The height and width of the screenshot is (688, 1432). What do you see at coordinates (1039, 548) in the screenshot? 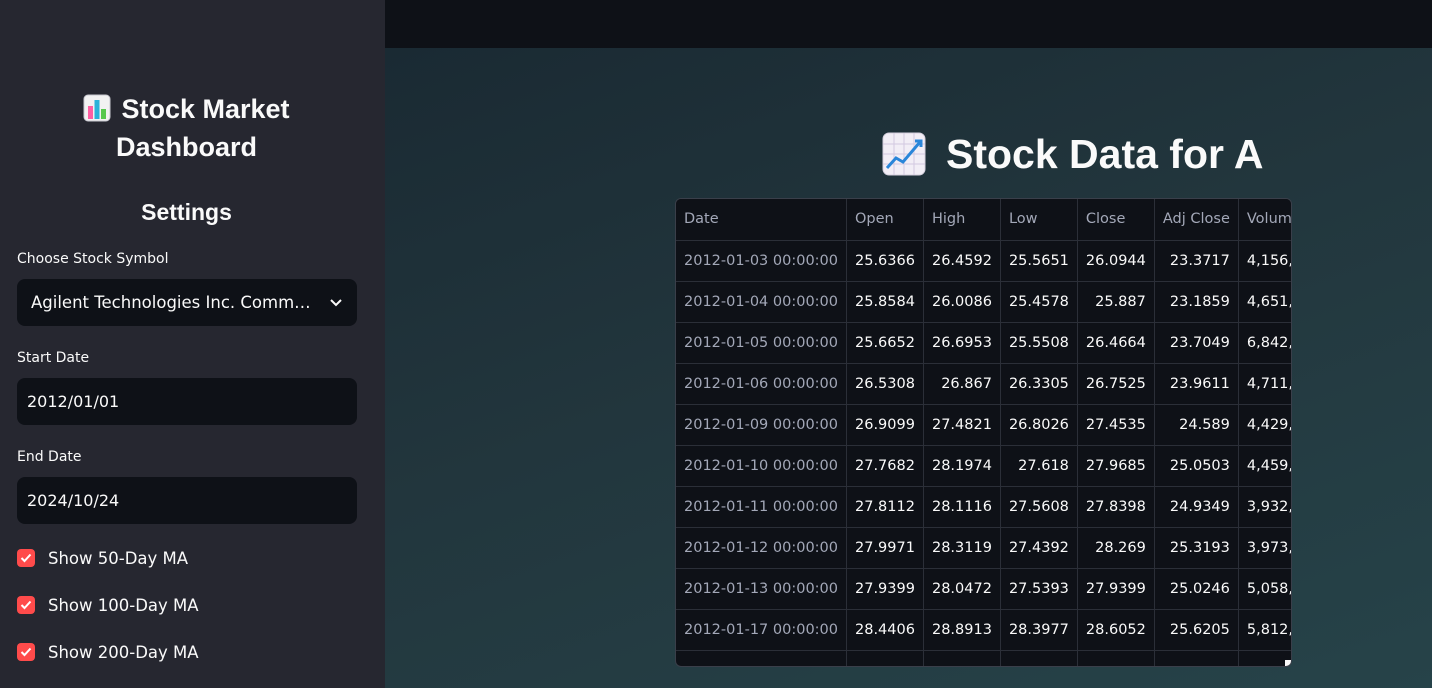
I see `table-cell: 27.4392` at bounding box center [1039, 548].